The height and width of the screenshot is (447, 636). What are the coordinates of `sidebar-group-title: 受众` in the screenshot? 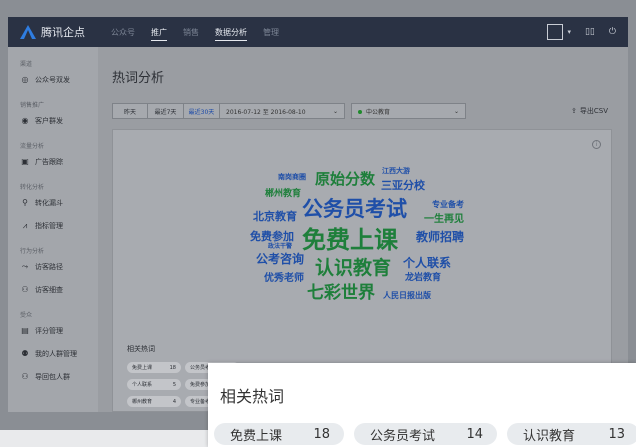 It's located at (26, 315).